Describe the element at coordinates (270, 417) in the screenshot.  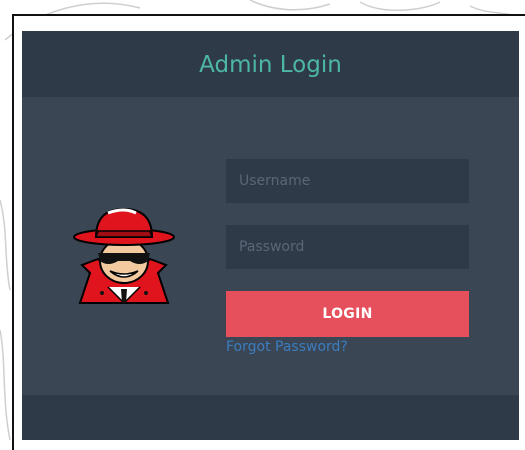
I see `panel-footer` at that location.